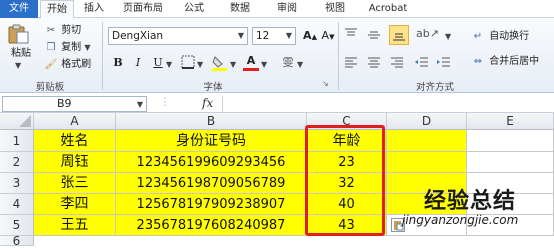 This screenshot has width=554, height=248. What do you see at coordinates (158, 63) in the screenshot?
I see `underline-icon: U` at bounding box center [158, 63].